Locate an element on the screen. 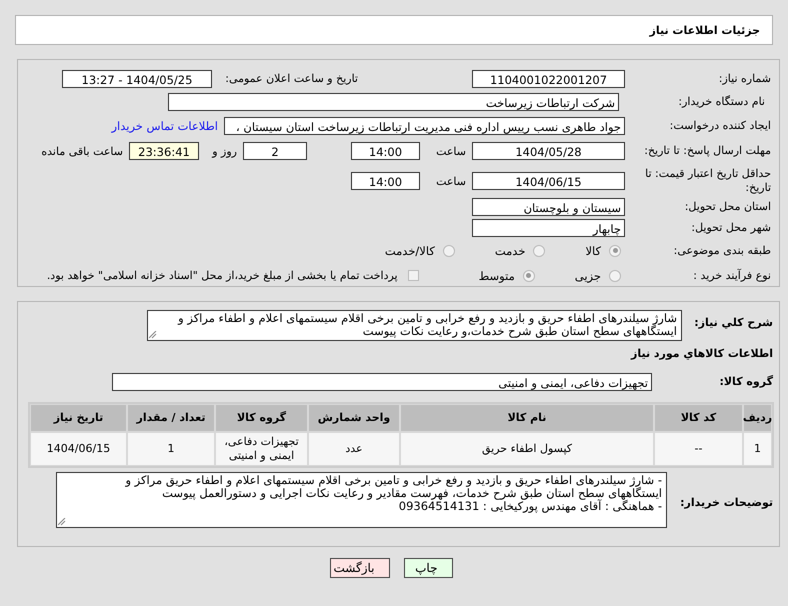 This screenshot has width=788, height=606. field-label: حداقل تاریخ اعتبار قیمت: تا تاریخ: is located at coordinates (707, 181).